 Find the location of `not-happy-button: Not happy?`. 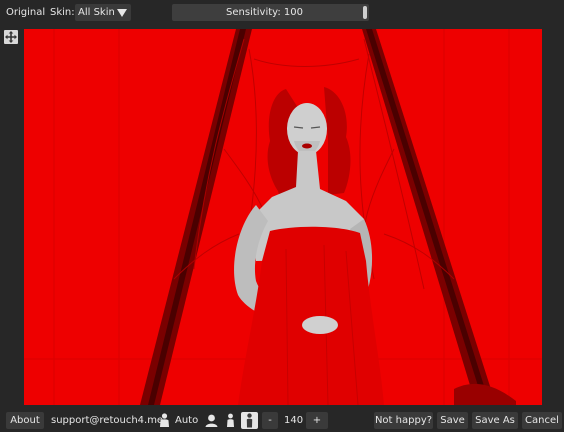

not-happy-button: Not happy? is located at coordinates (403, 420).